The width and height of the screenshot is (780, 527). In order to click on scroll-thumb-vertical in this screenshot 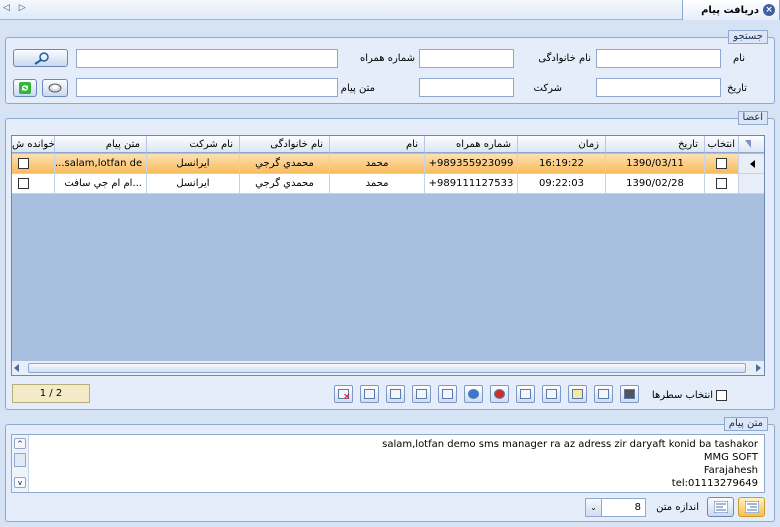, I will do `click(20, 460)`.